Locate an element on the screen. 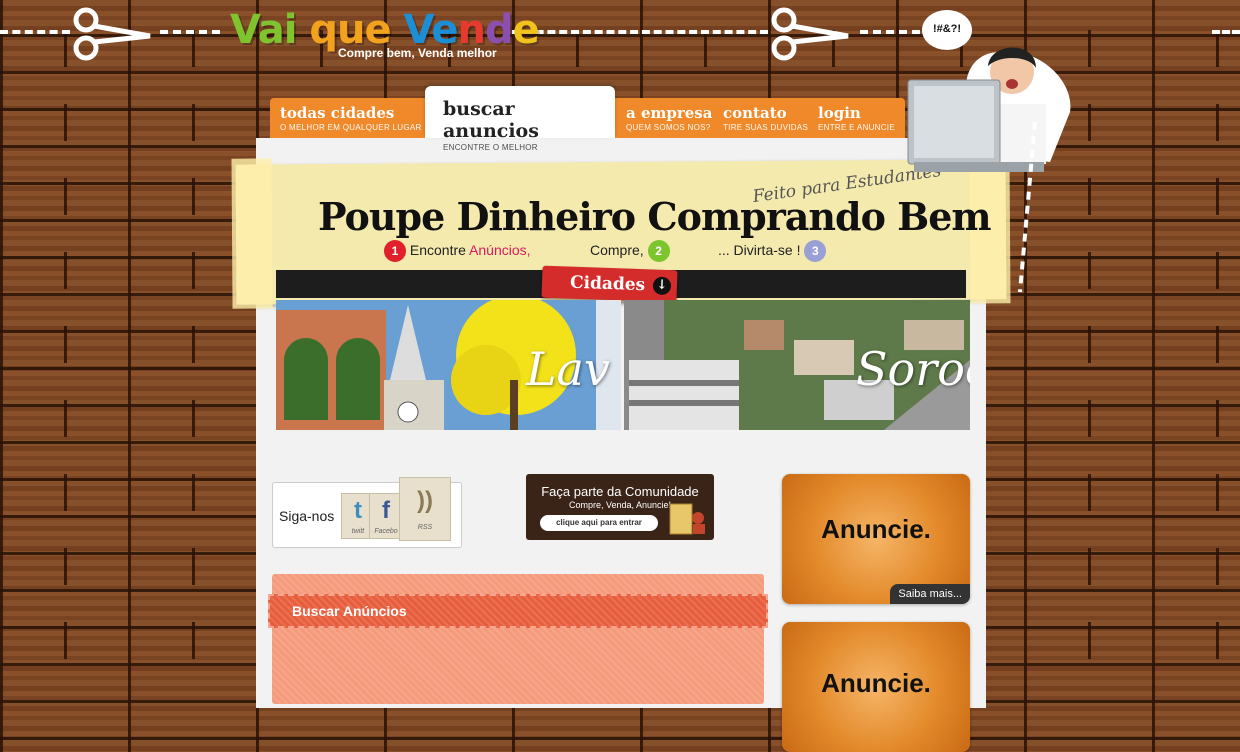 The width and height of the screenshot is (1240, 752). tab-sublabel: encontre o melhor is located at coordinates (490, 147).